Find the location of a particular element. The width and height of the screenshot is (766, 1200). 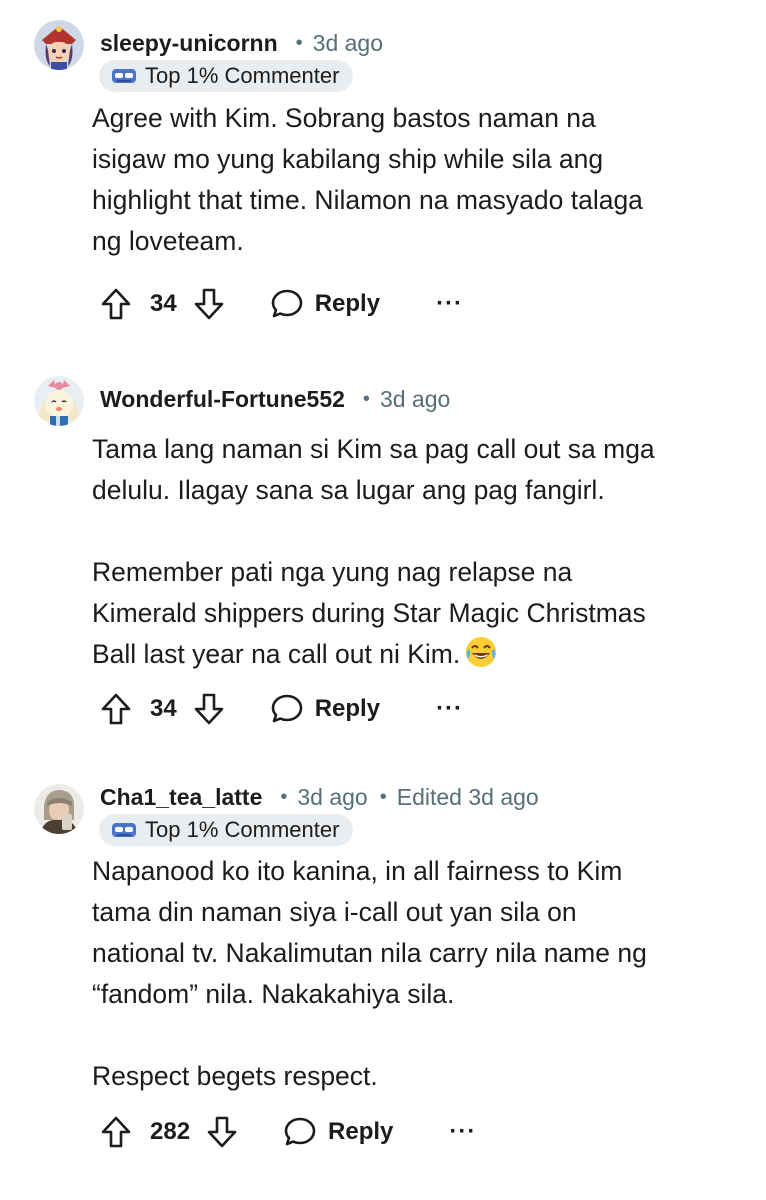

comment-text-line: Remember pati nga yung nag relapse na is located at coordinates (332, 572).